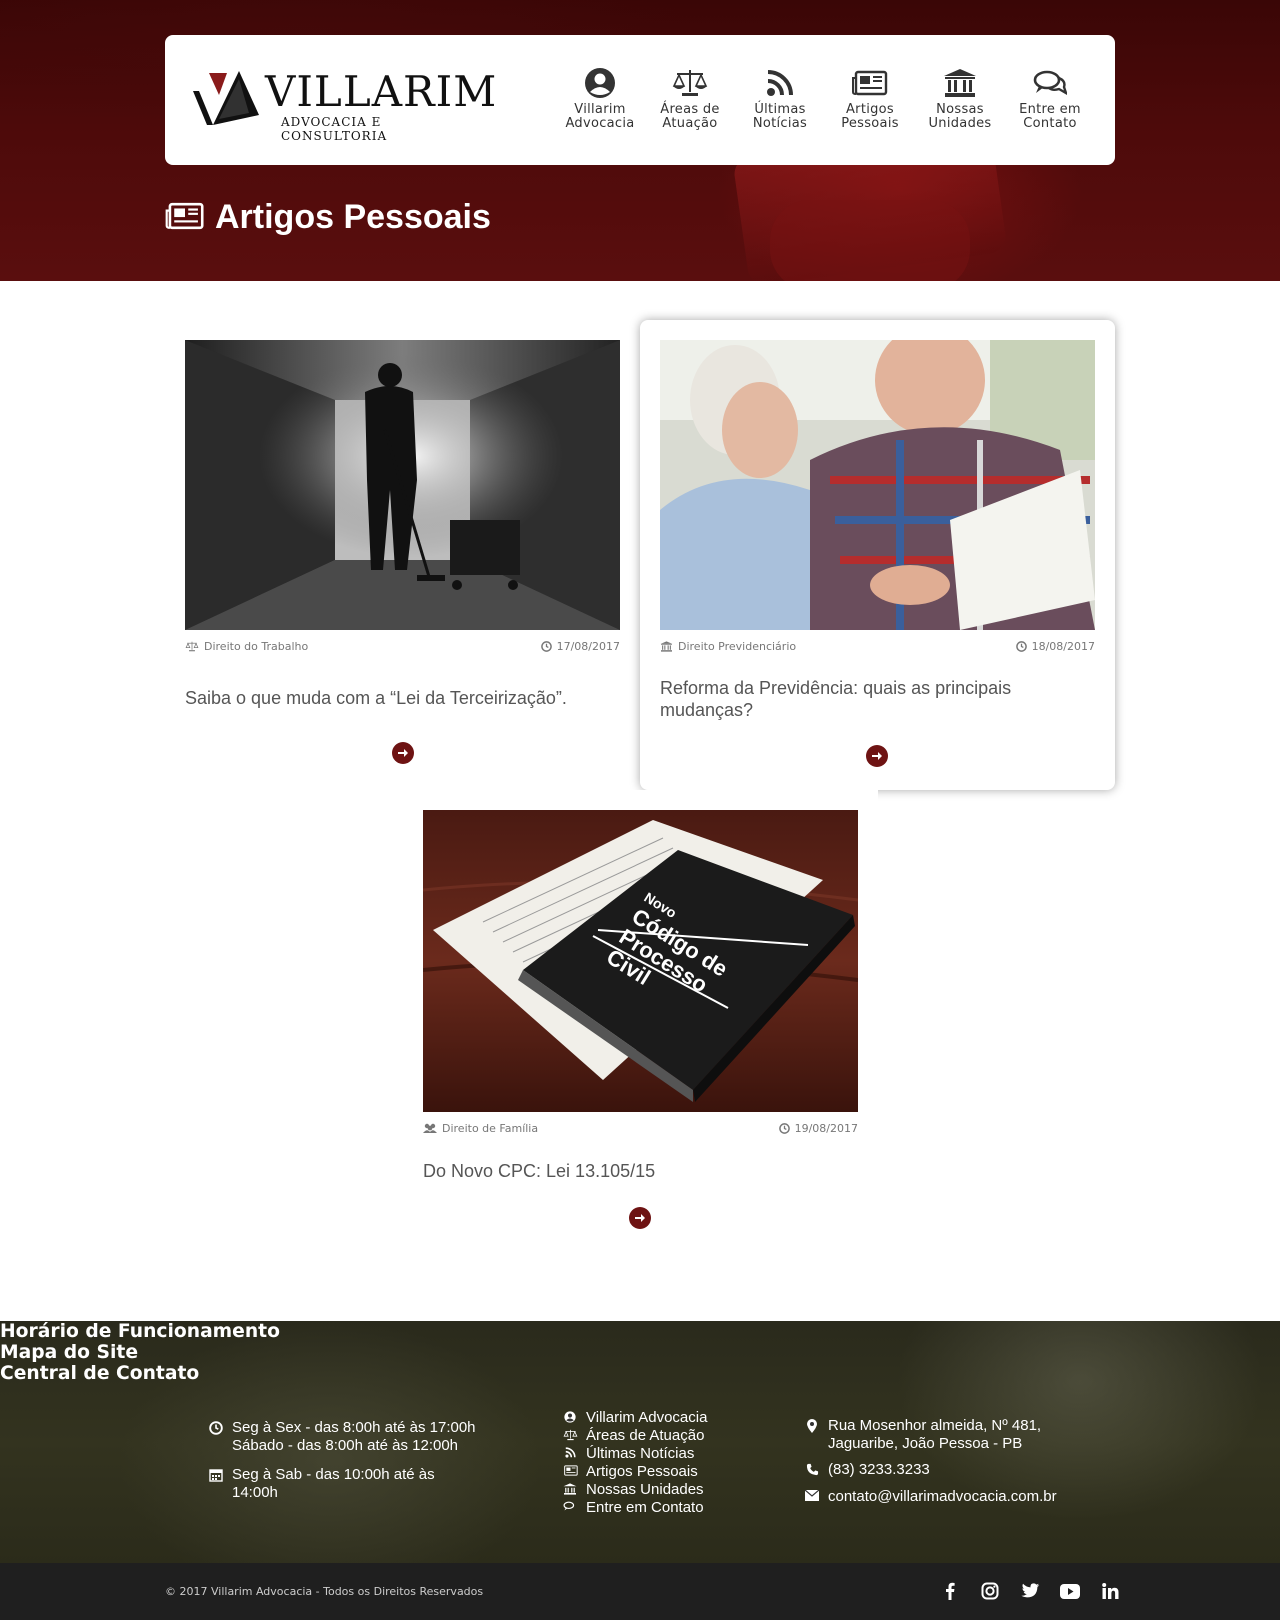 The height and width of the screenshot is (1620, 1280). Describe the element at coordinates (728, 646) in the screenshot. I see `article-category: Direito Previdenciário` at that location.